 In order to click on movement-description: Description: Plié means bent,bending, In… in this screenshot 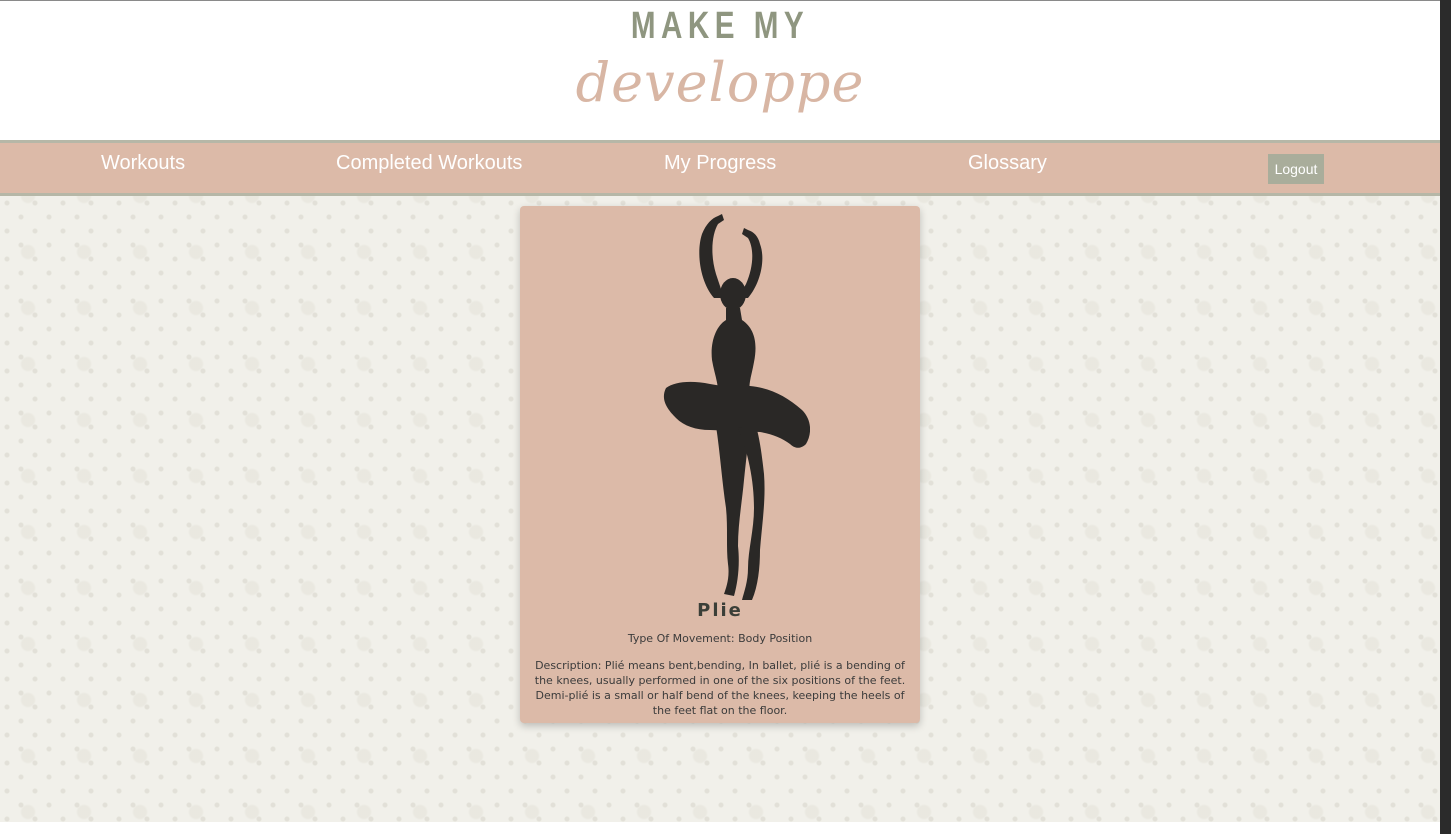, I will do `click(720, 688)`.